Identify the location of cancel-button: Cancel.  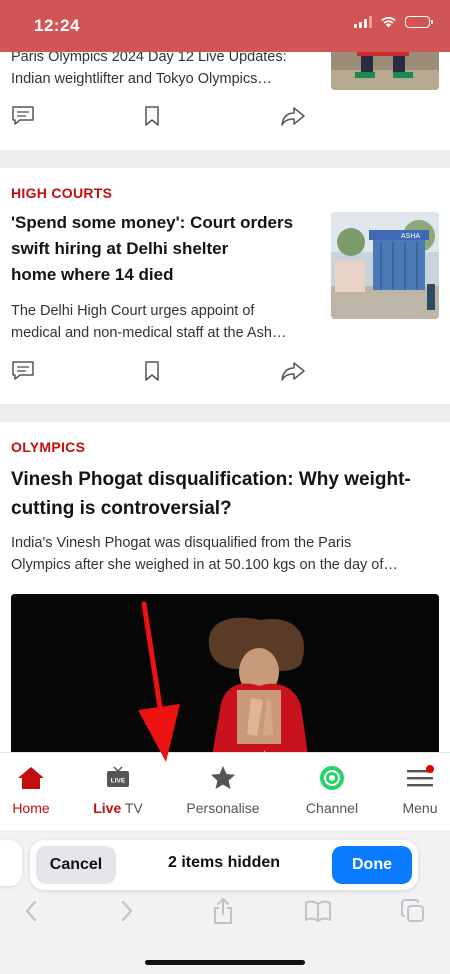
(76, 865).